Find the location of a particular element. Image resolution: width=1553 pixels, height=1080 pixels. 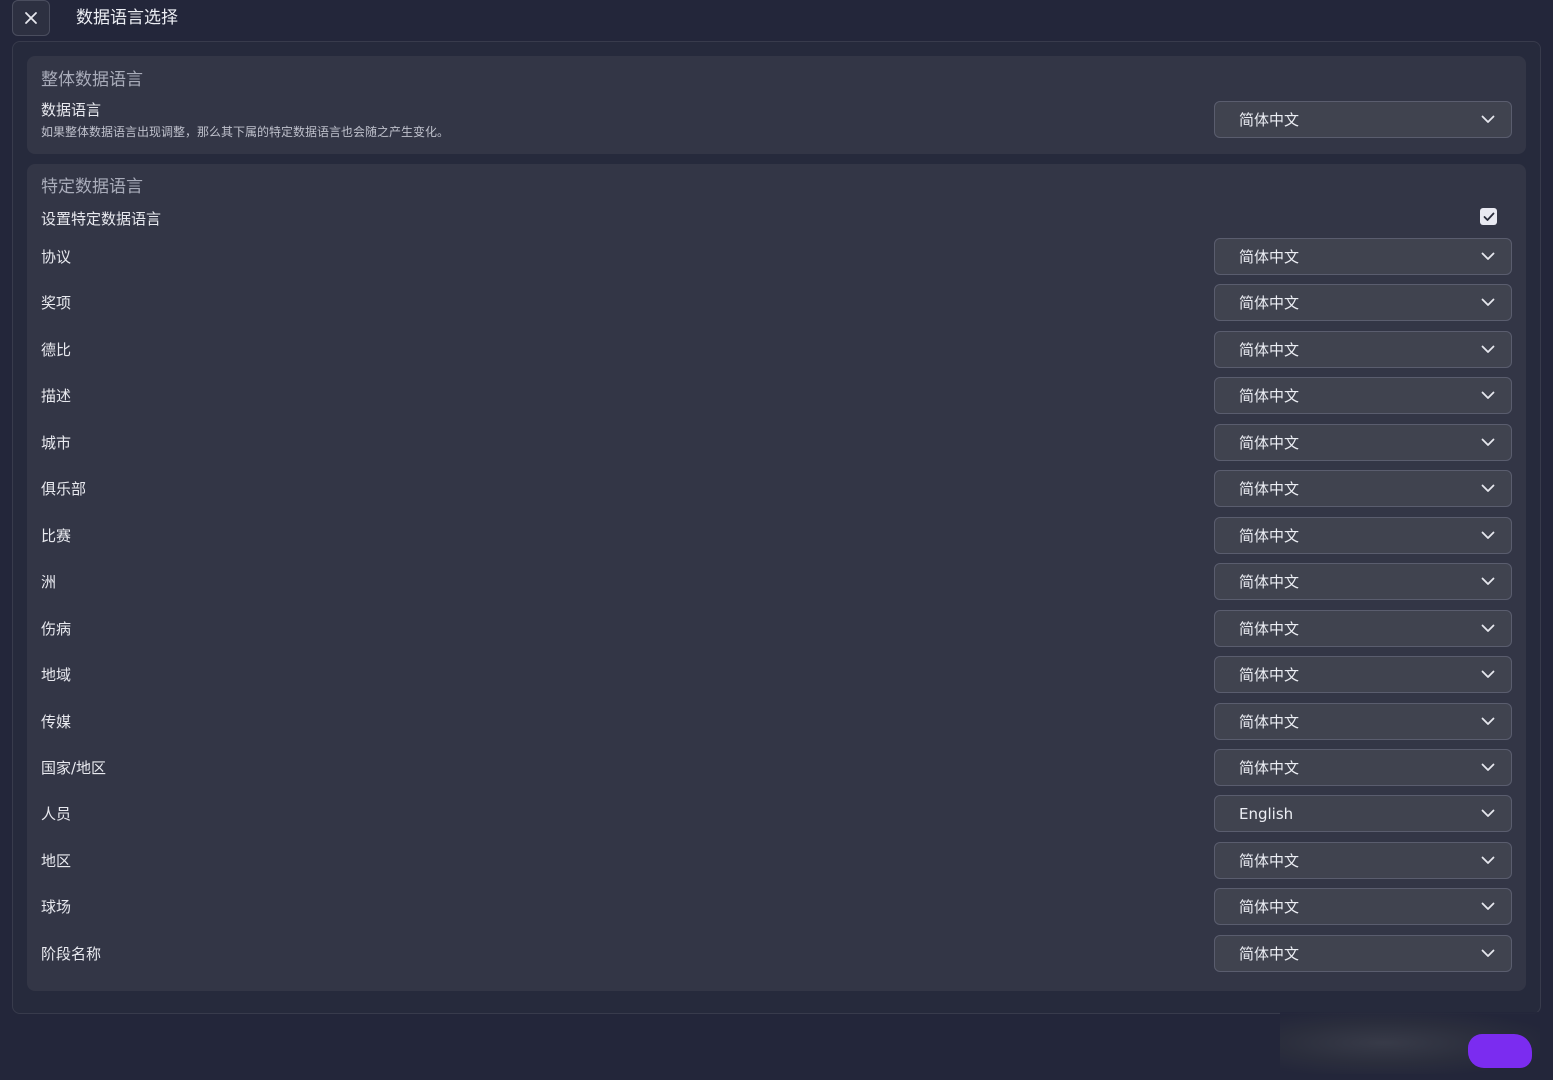

language-row-label: 协议 is located at coordinates (56, 257).